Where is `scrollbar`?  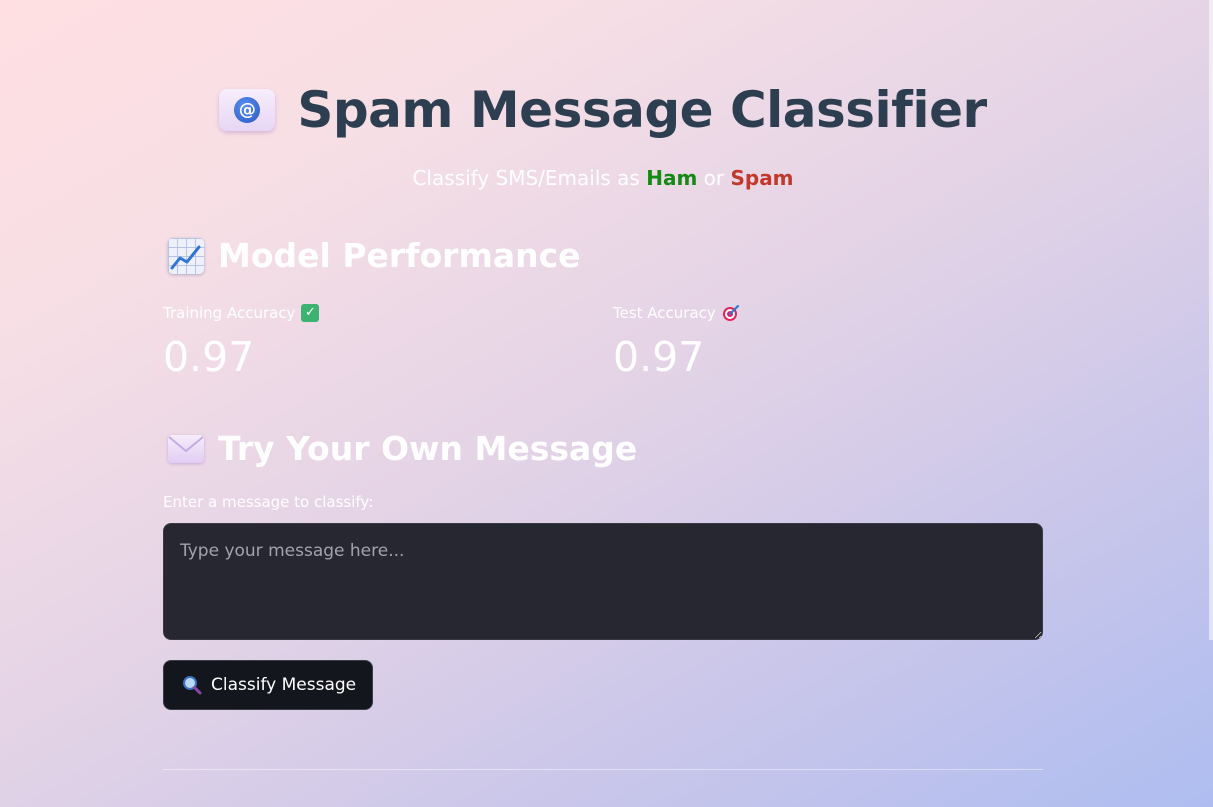 scrollbar is located at coordinates (1211, 320).